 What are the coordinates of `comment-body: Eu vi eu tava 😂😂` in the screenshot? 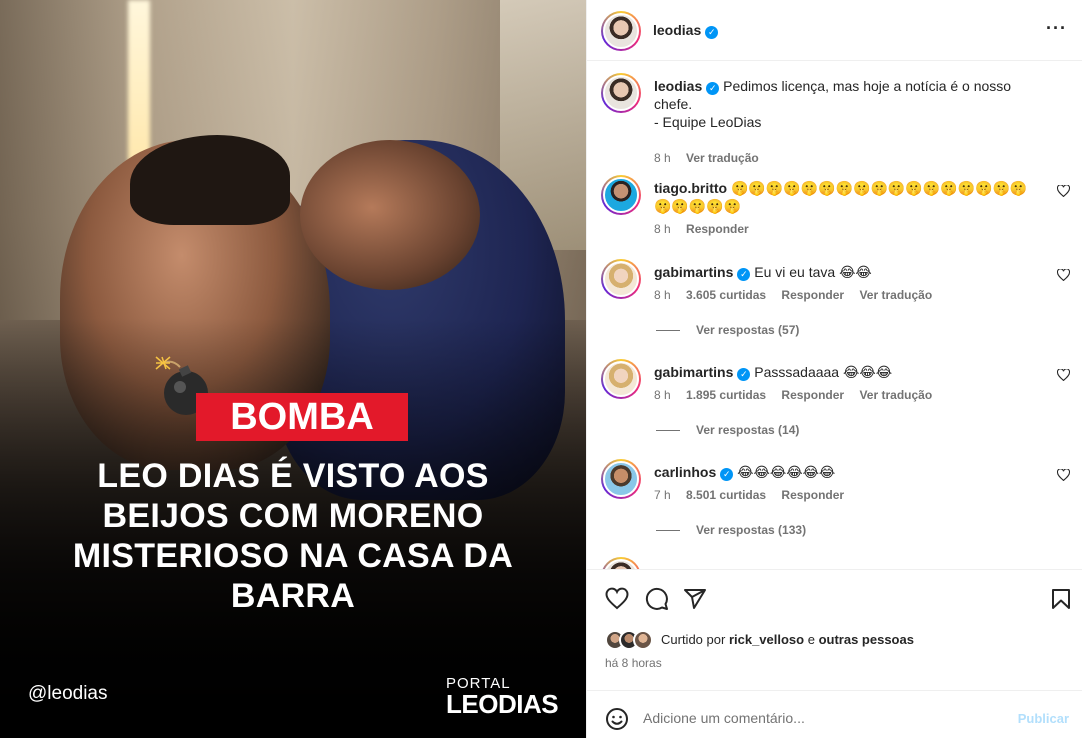 It's located at (813, 272).